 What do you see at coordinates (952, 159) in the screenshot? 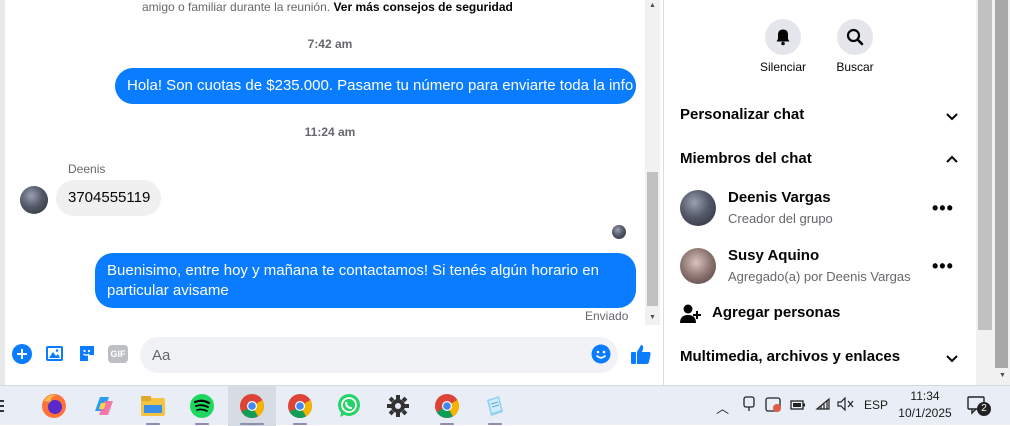
I see `chevron-up-icon` at bounding box center [952, 159].